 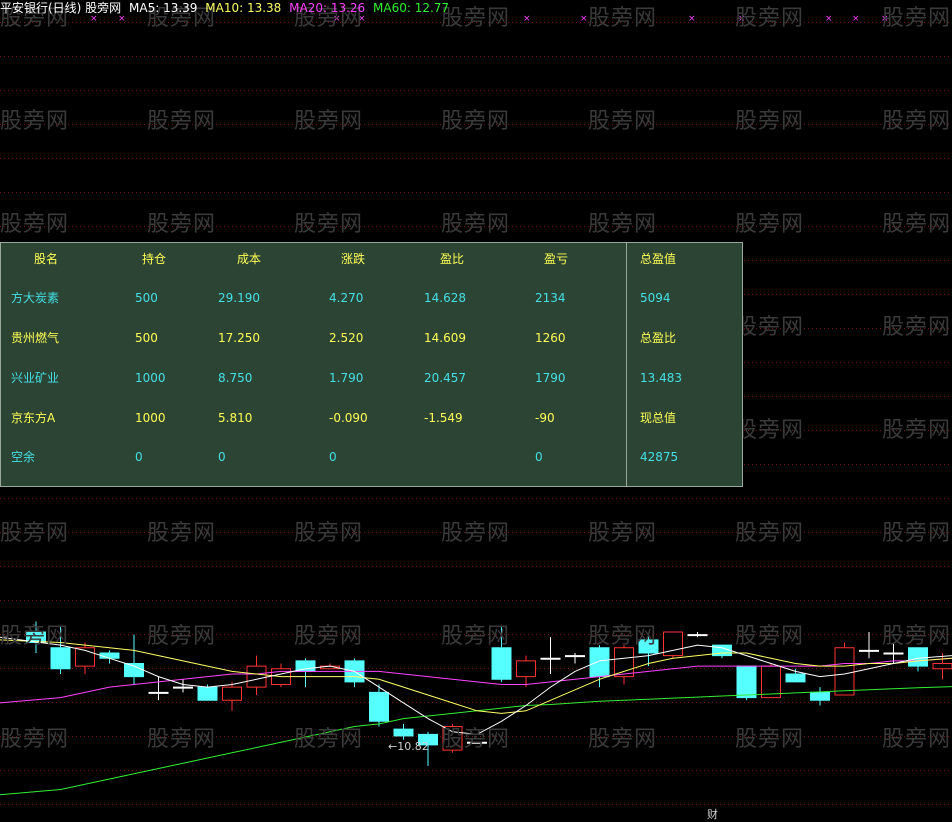 What do you see at coordinates (139, 457) in the screenshot?
I see `row-position: 0` at bounding box center [139, 457].